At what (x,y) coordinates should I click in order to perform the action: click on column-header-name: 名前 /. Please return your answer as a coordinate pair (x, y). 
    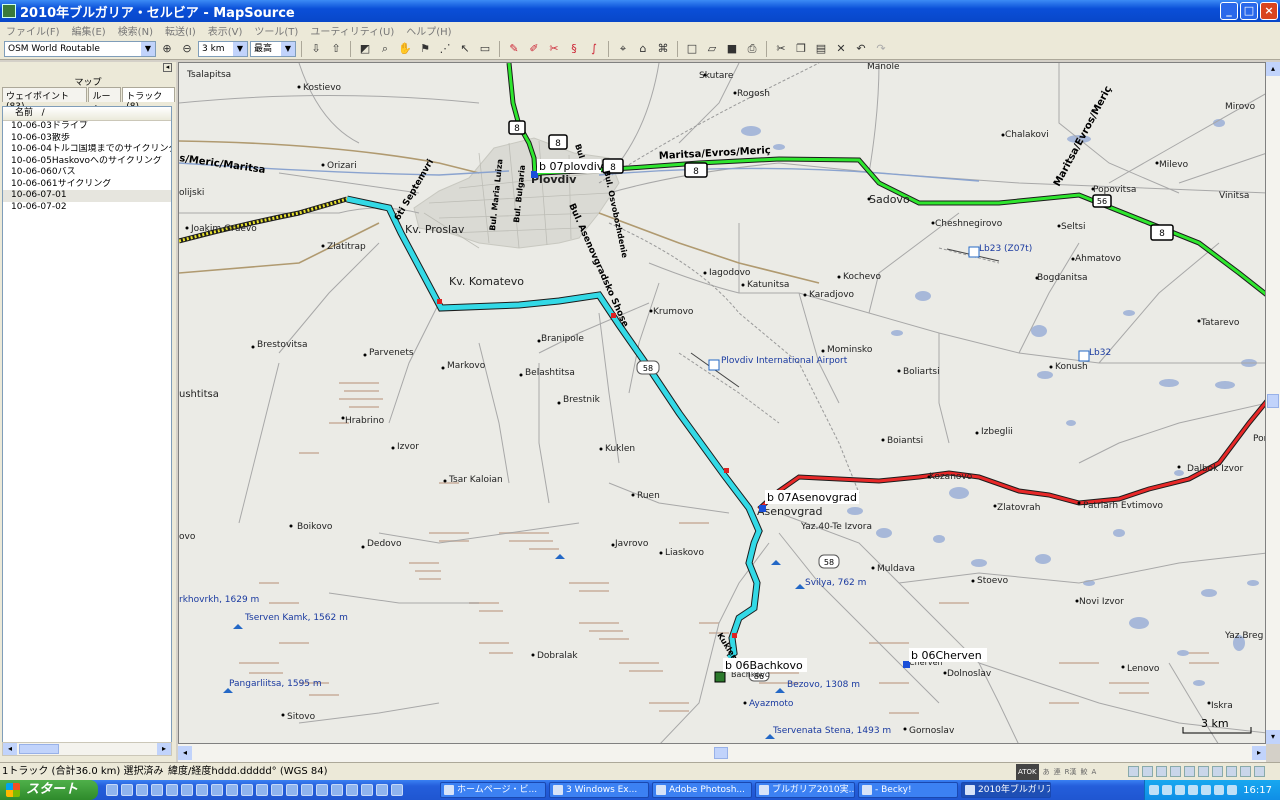
    Looking at the image, I should click on (87, 114).